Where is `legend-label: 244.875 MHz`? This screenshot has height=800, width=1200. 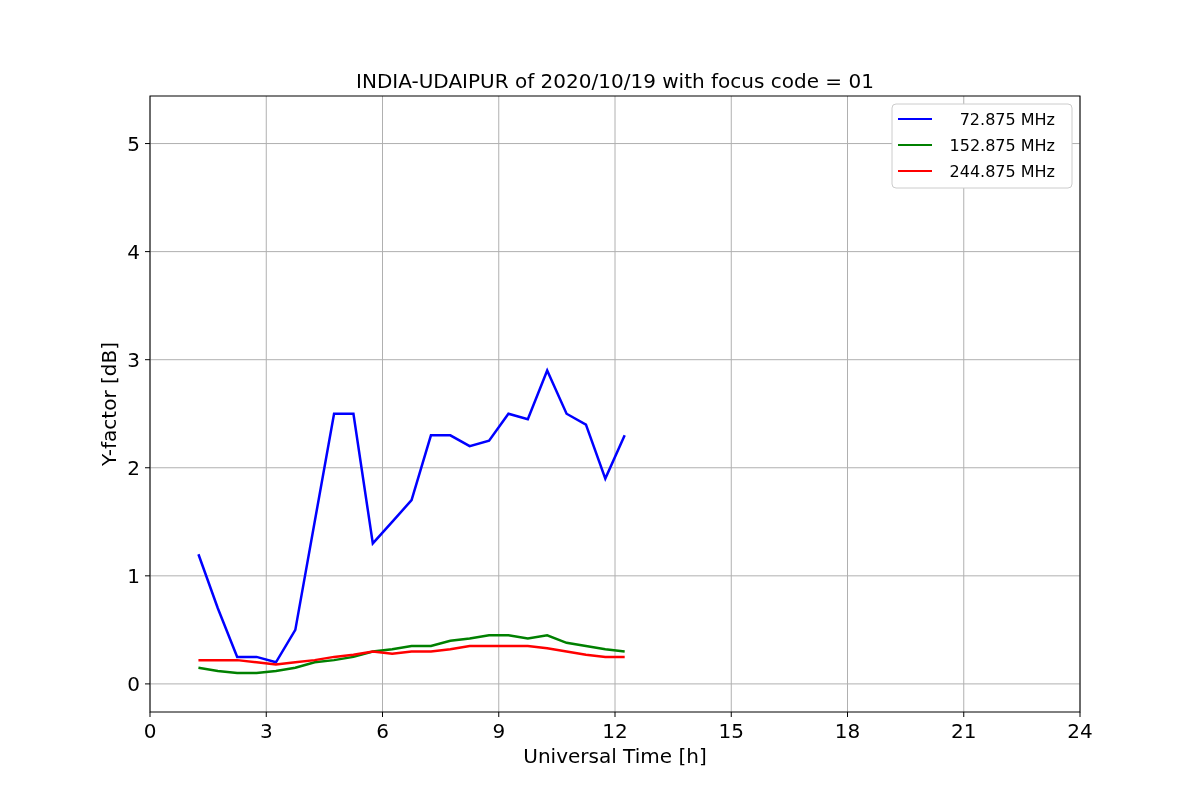 legend-label: 244.875 MHz is located at coordinates (1002, 171).